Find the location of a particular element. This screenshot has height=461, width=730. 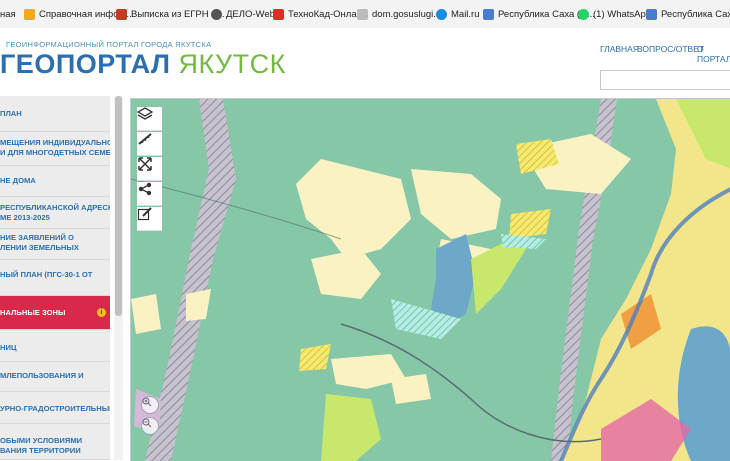

zoom-in-button is located at coordinates (150, 405).